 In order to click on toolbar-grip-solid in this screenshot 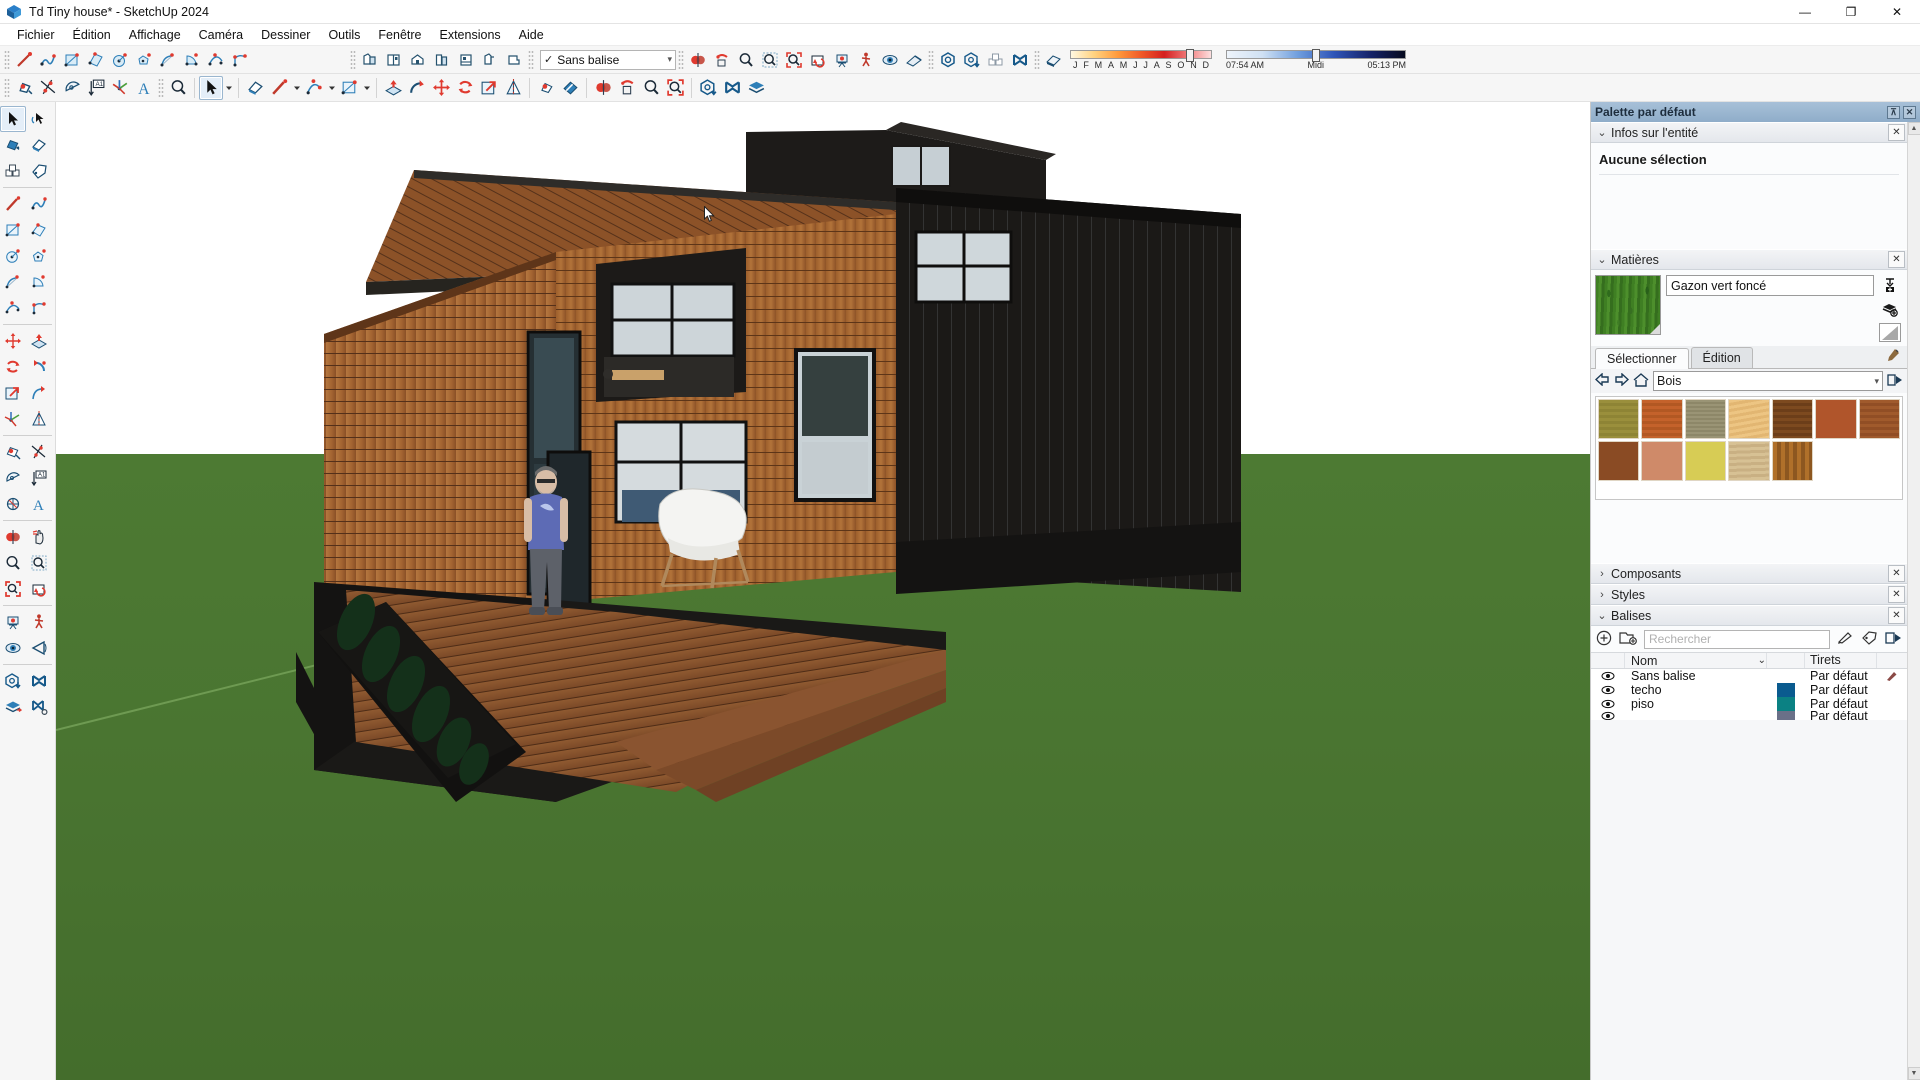, I will do `click(681, 59)`.